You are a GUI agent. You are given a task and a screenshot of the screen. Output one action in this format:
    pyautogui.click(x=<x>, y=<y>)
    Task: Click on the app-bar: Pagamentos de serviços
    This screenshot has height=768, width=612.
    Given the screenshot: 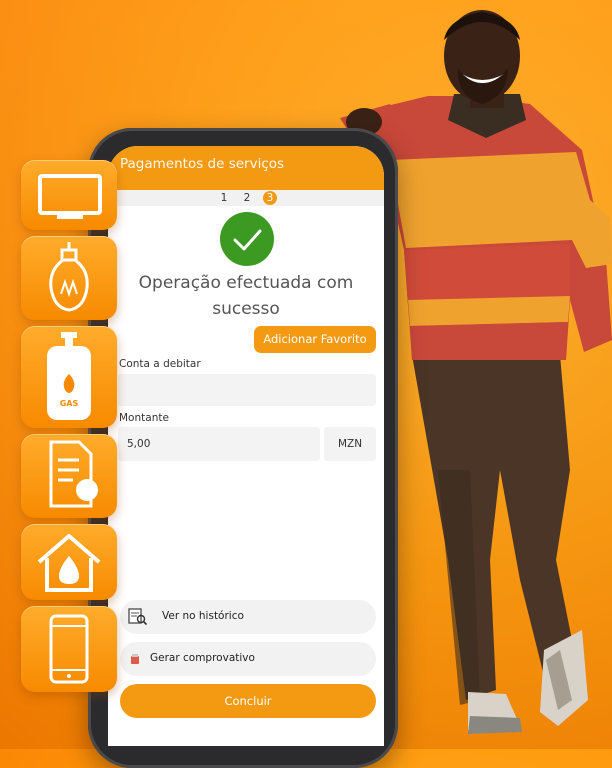 What is the action you would take?
    pyautogui.click(x=246, y=168)
    